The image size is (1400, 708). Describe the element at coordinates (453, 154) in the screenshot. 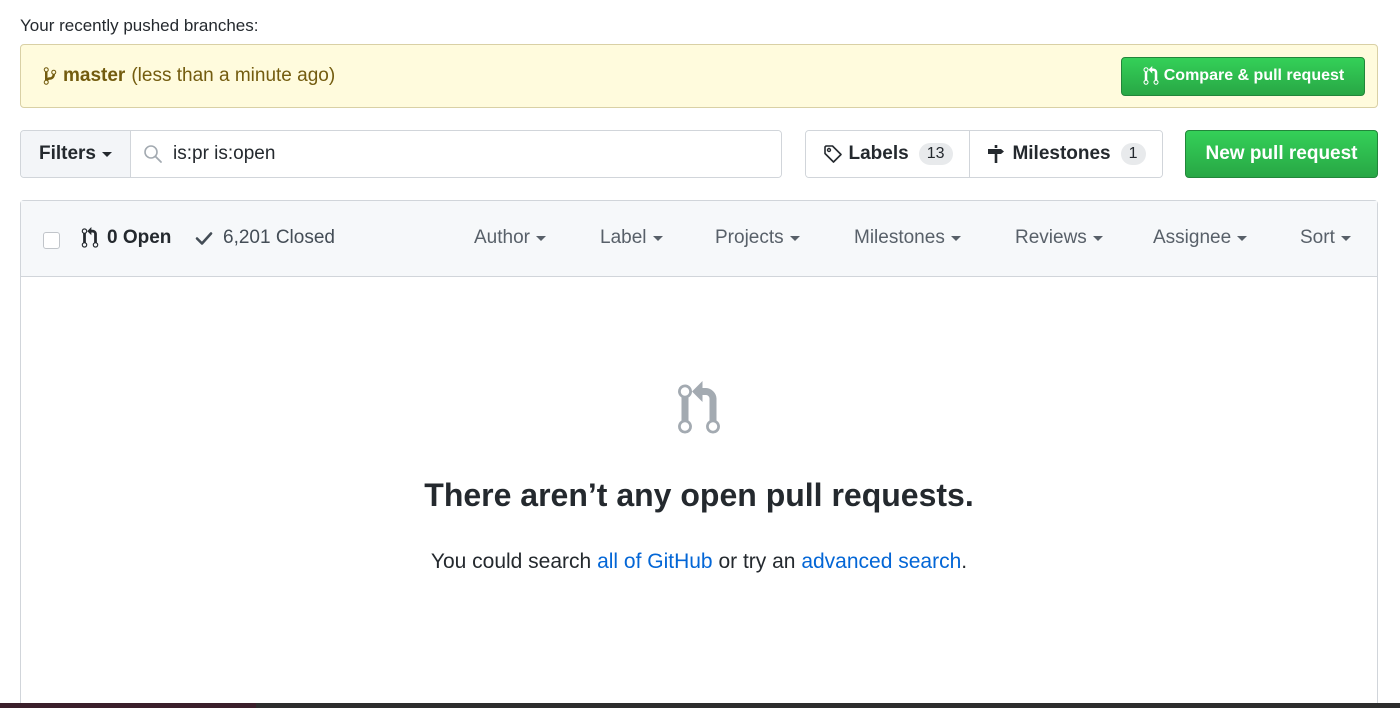

I see `search-input` at that location.